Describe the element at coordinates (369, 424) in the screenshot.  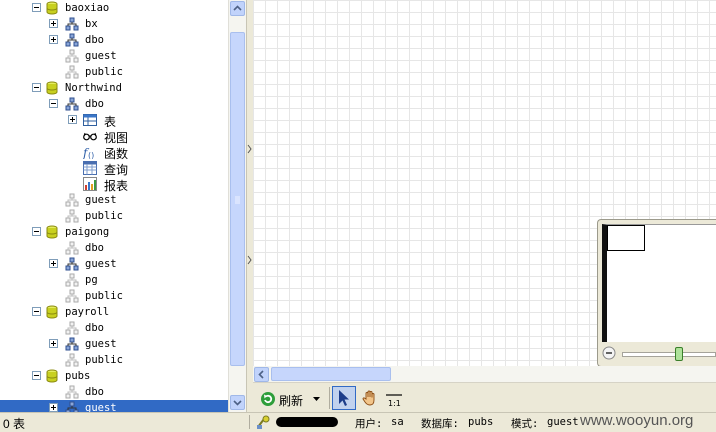
I see `user-label: 用户:` at that location.